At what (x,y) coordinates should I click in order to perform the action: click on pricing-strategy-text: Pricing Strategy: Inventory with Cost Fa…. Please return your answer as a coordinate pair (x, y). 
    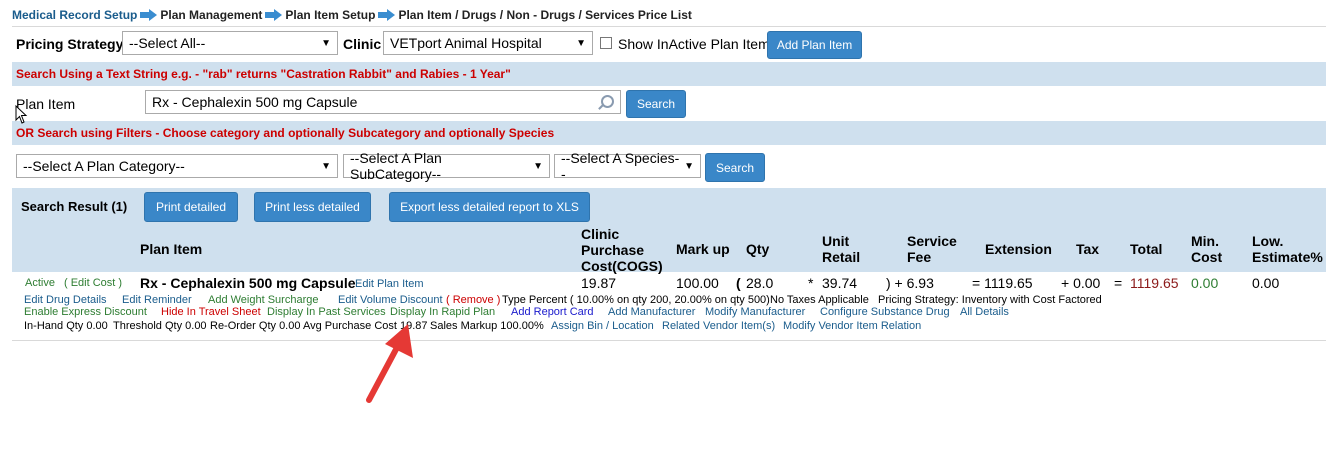
    Looking at the image, I should click on (990, 300).